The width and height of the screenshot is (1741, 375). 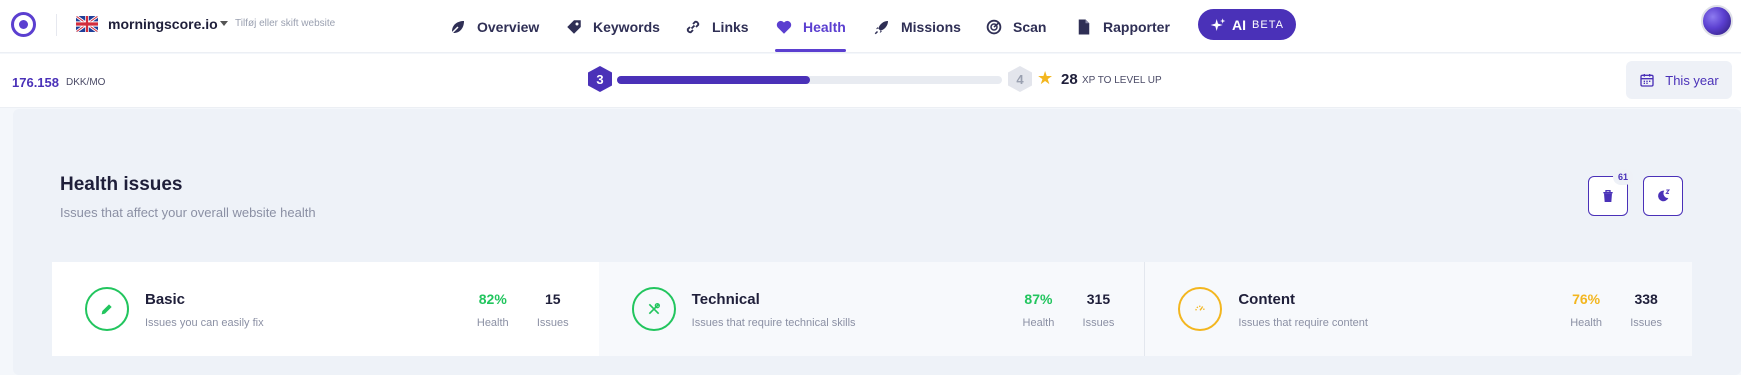 I want to click on nav-label: Keywords, so click(x=626, y=26).